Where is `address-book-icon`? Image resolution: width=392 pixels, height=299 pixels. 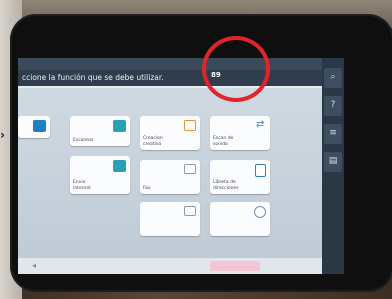 address-book-icon is located at coordinates (260, 170).